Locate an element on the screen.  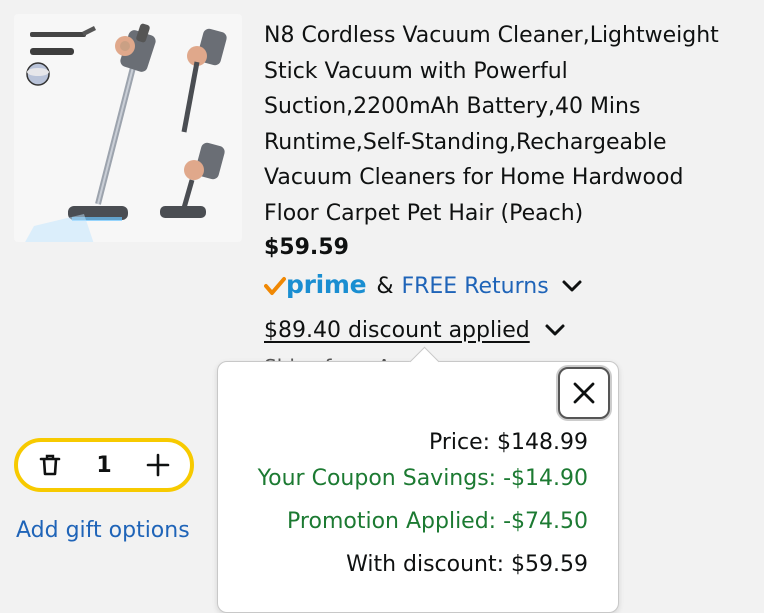
quantity-value: 1 is located at coordinates (104, 465).